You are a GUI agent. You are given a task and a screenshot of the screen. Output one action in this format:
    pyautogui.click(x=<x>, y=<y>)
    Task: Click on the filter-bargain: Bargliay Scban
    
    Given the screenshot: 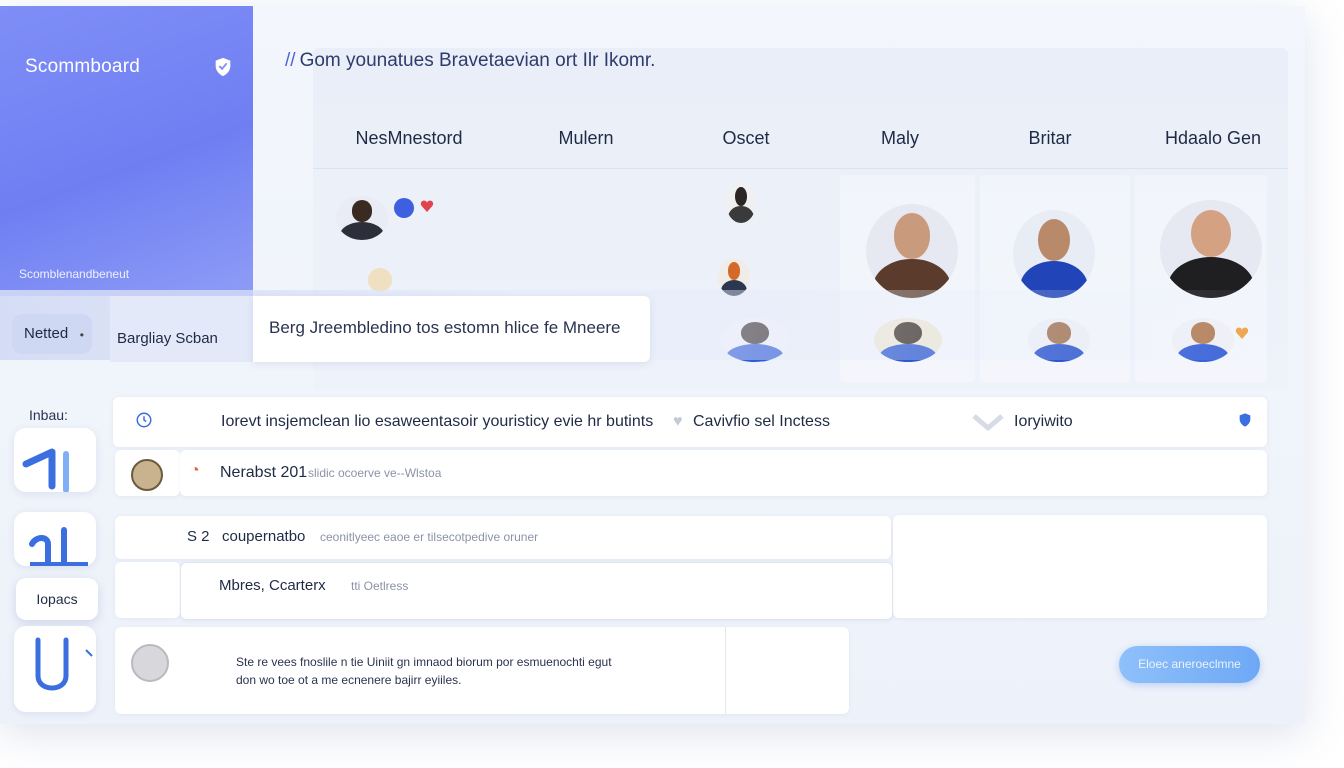 What is the action you would take?
    pyautogui.click(x=181, y=329)
    